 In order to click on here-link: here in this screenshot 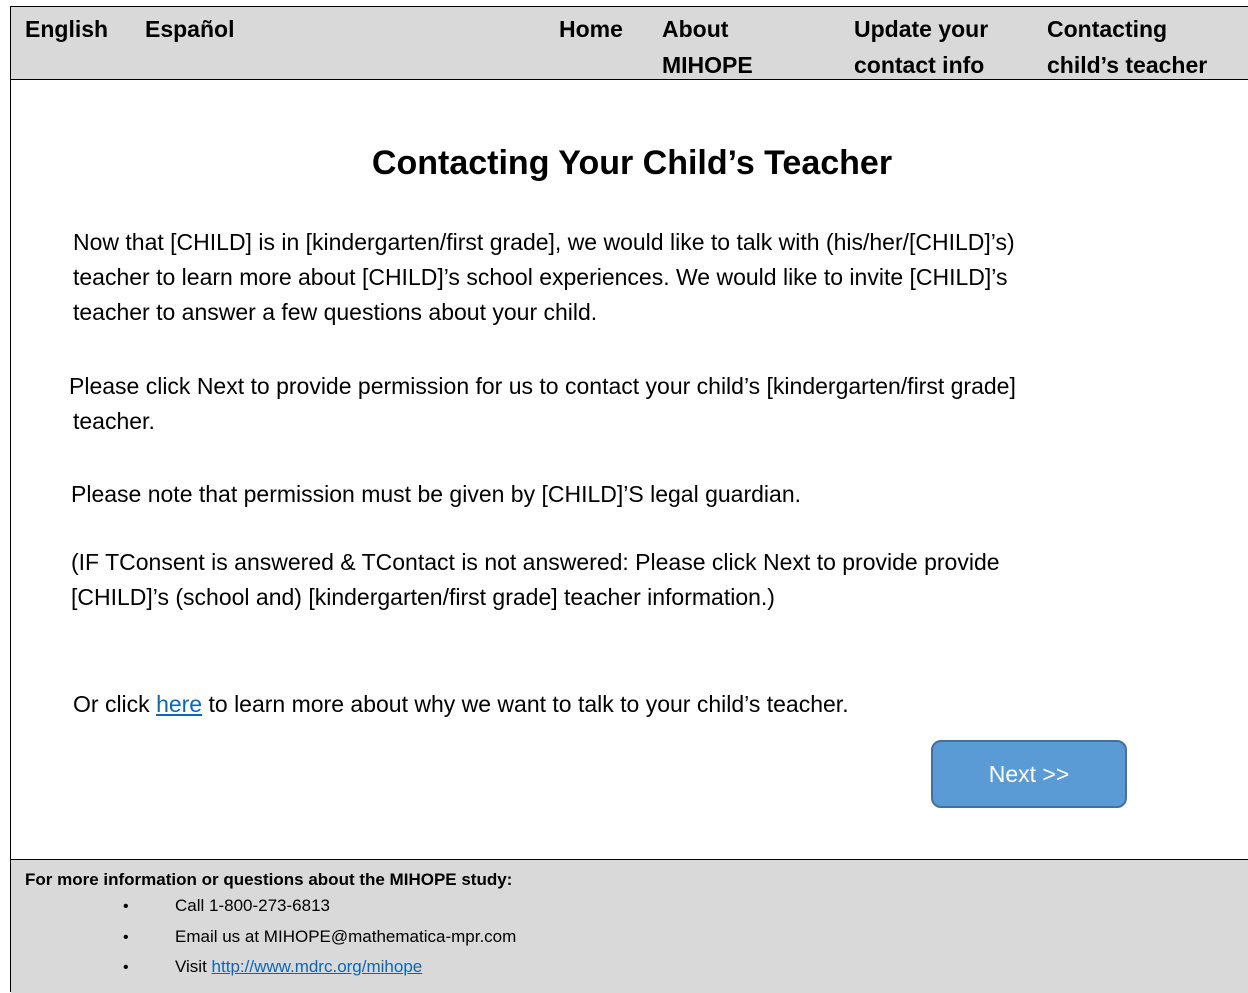, I will do `click(179, 704)`.